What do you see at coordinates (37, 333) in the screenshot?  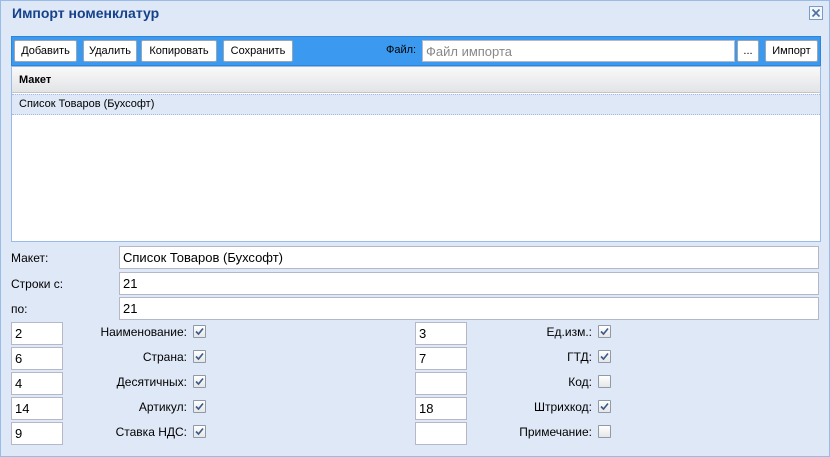 I see `name-column-field: 2` at bounding box center [37, 333].